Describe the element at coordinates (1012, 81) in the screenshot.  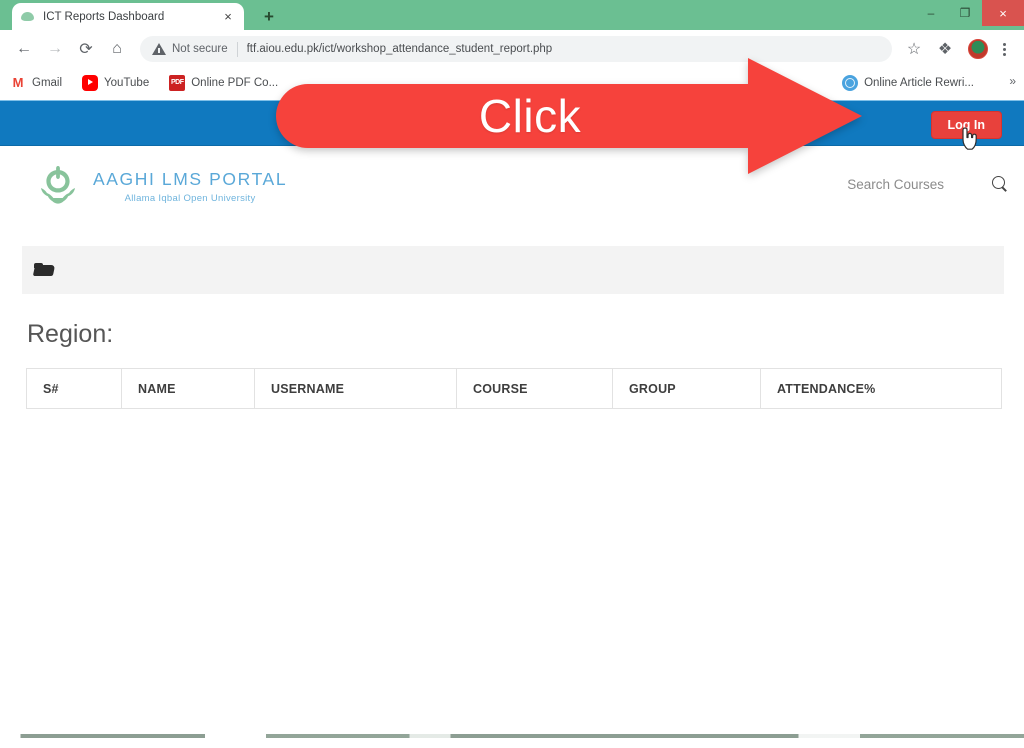
I see `bookmarks-overflow-icon: »` at that location.